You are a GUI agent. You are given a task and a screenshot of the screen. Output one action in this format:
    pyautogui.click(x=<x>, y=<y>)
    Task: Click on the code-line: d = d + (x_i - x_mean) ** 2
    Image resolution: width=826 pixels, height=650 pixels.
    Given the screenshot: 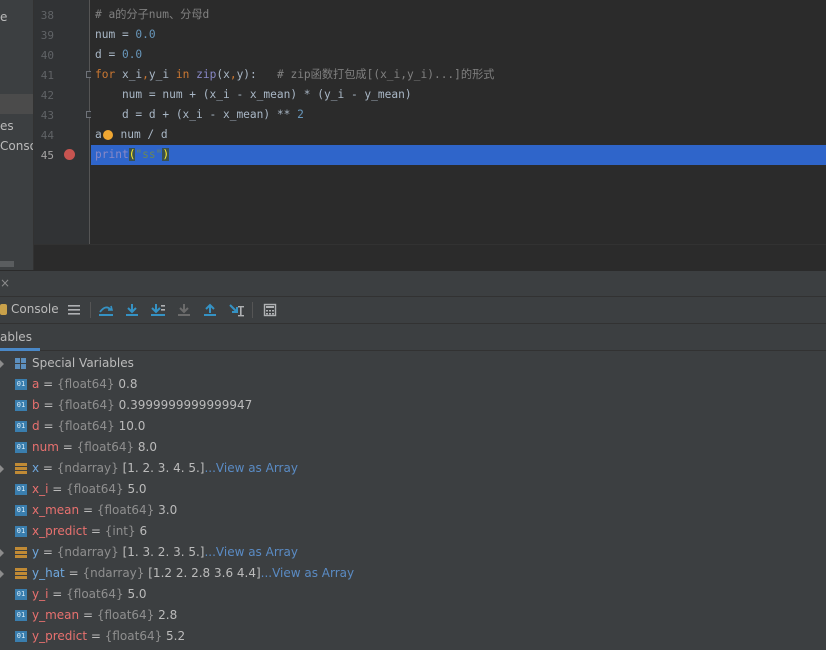 What is the action you would take?
    pyautogui.click(x=199, y=115)
    